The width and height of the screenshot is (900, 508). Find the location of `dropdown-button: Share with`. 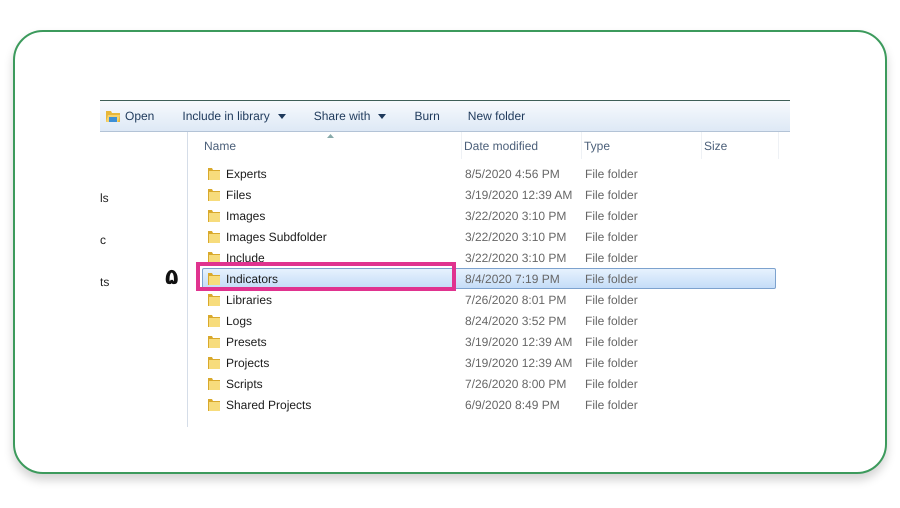

dropdown-button: Share with is located at coordinates (350, 116).